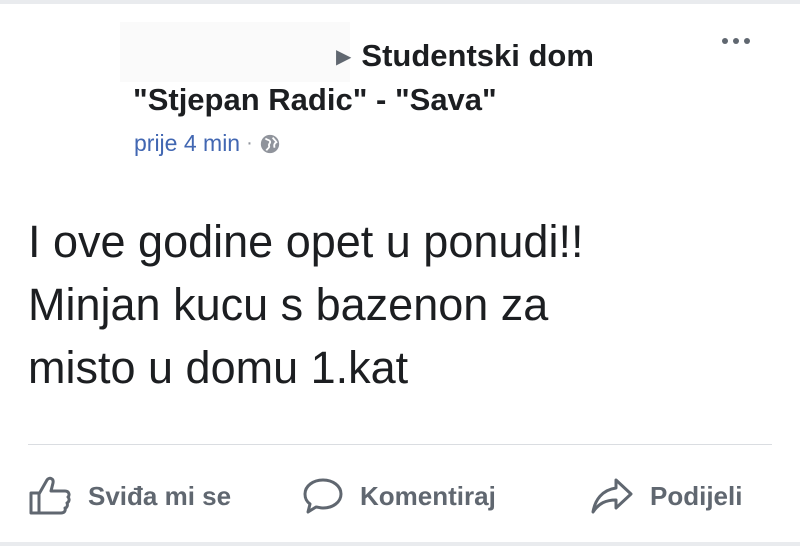  I want to click on comment-button: Komentiraj, so click(399, 496).